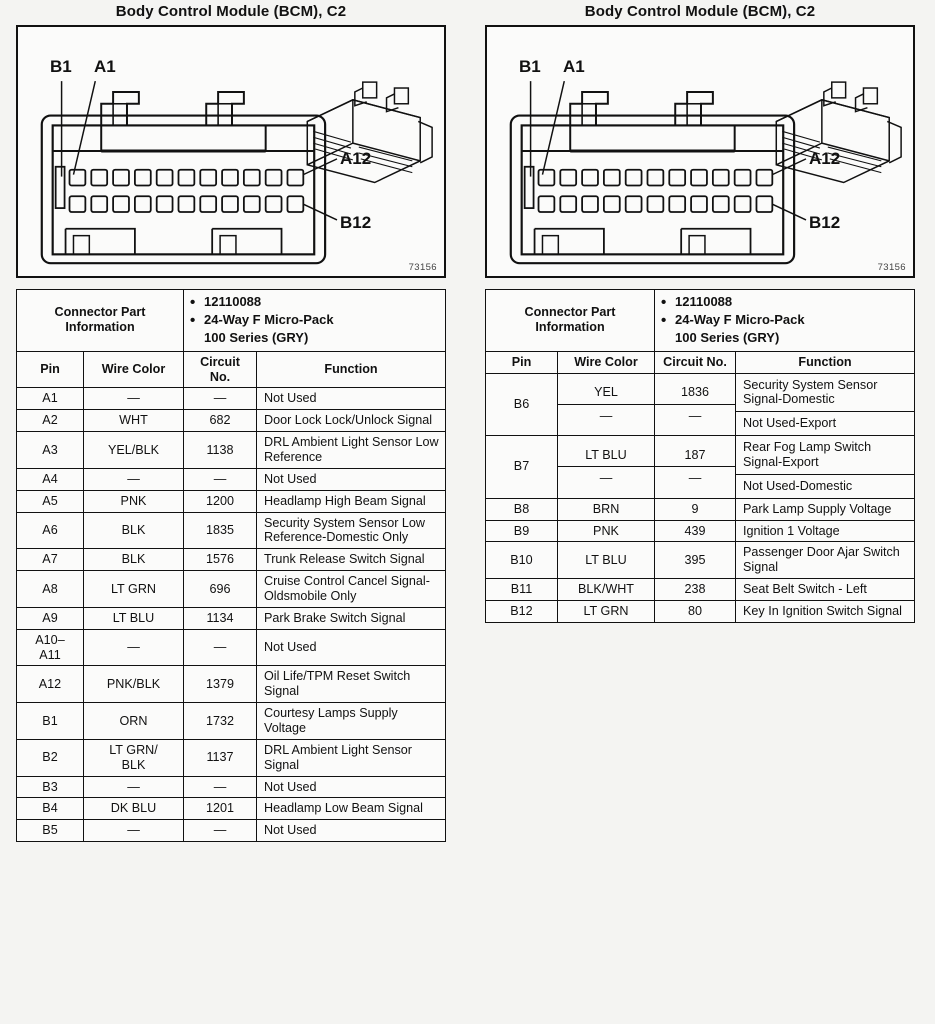 The height and width of the screenshot is (1024, 935). I want to click on cell-circuit-no-group: 1836 —, so click(695, 404).